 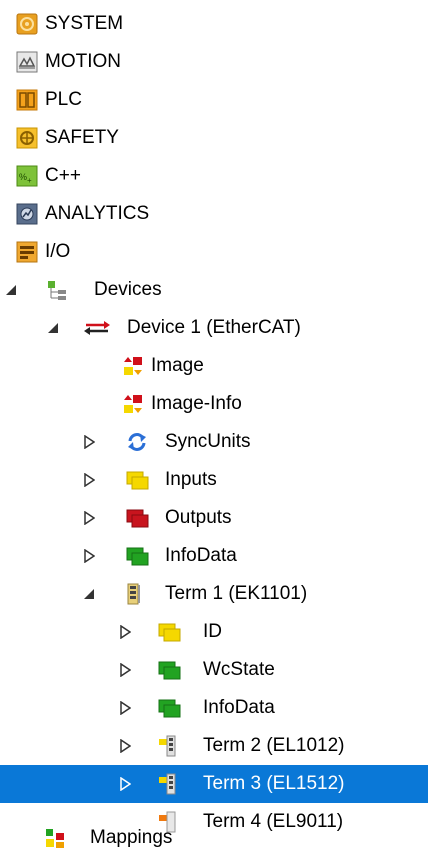 I want to click on tree-item-label: Term 3 (EL1512), so click(x=274, y=783).